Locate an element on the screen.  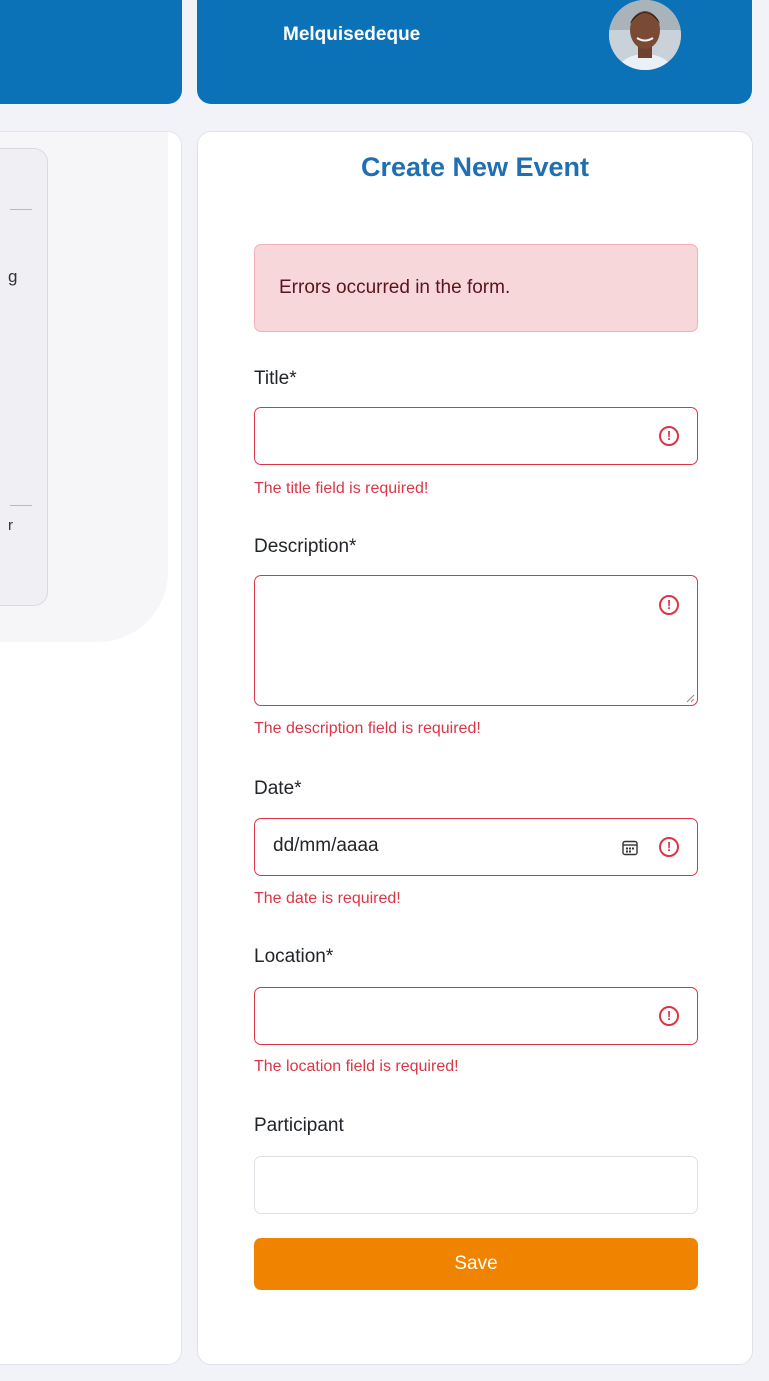
participant-input is located at coordinates (476, 1185).